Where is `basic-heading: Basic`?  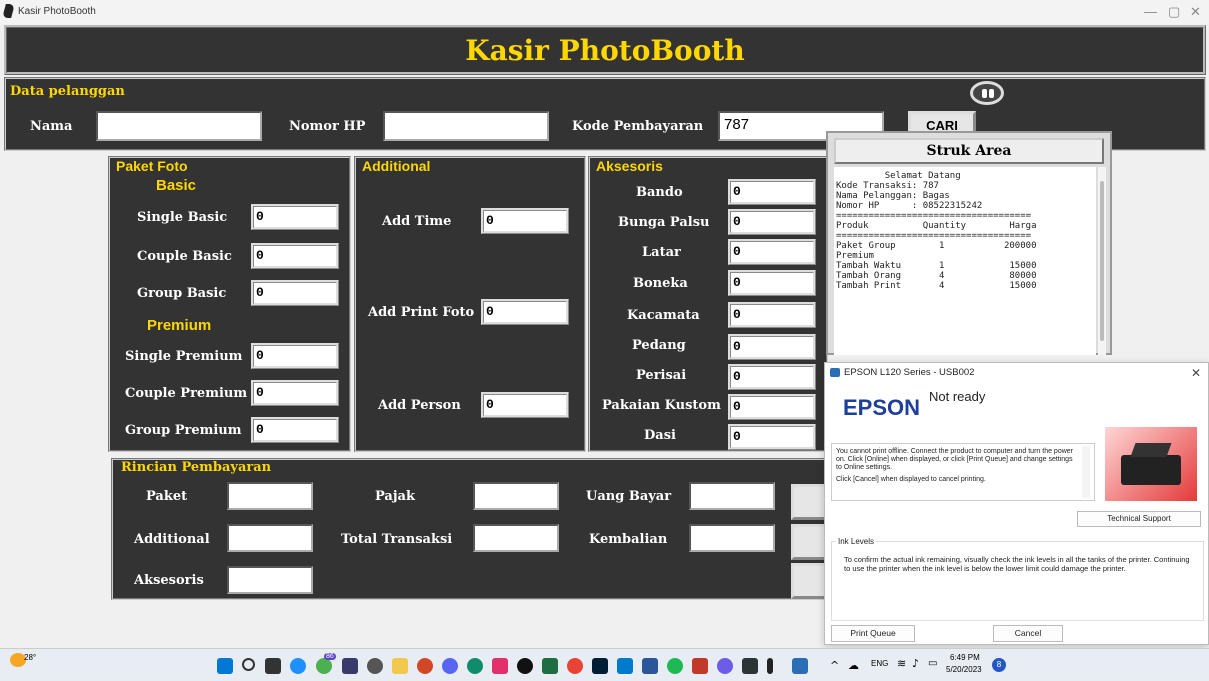 basic-heading: Basic is located at coordinates (176, 185).